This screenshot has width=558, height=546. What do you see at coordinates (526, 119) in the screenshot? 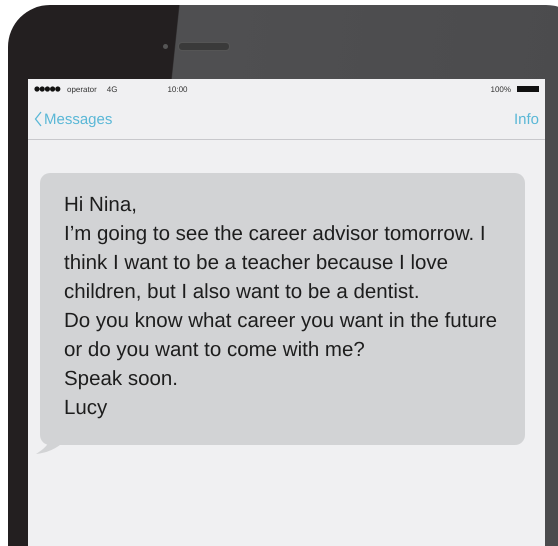
I see `info-link: Info` at bounding box center [526, 119].